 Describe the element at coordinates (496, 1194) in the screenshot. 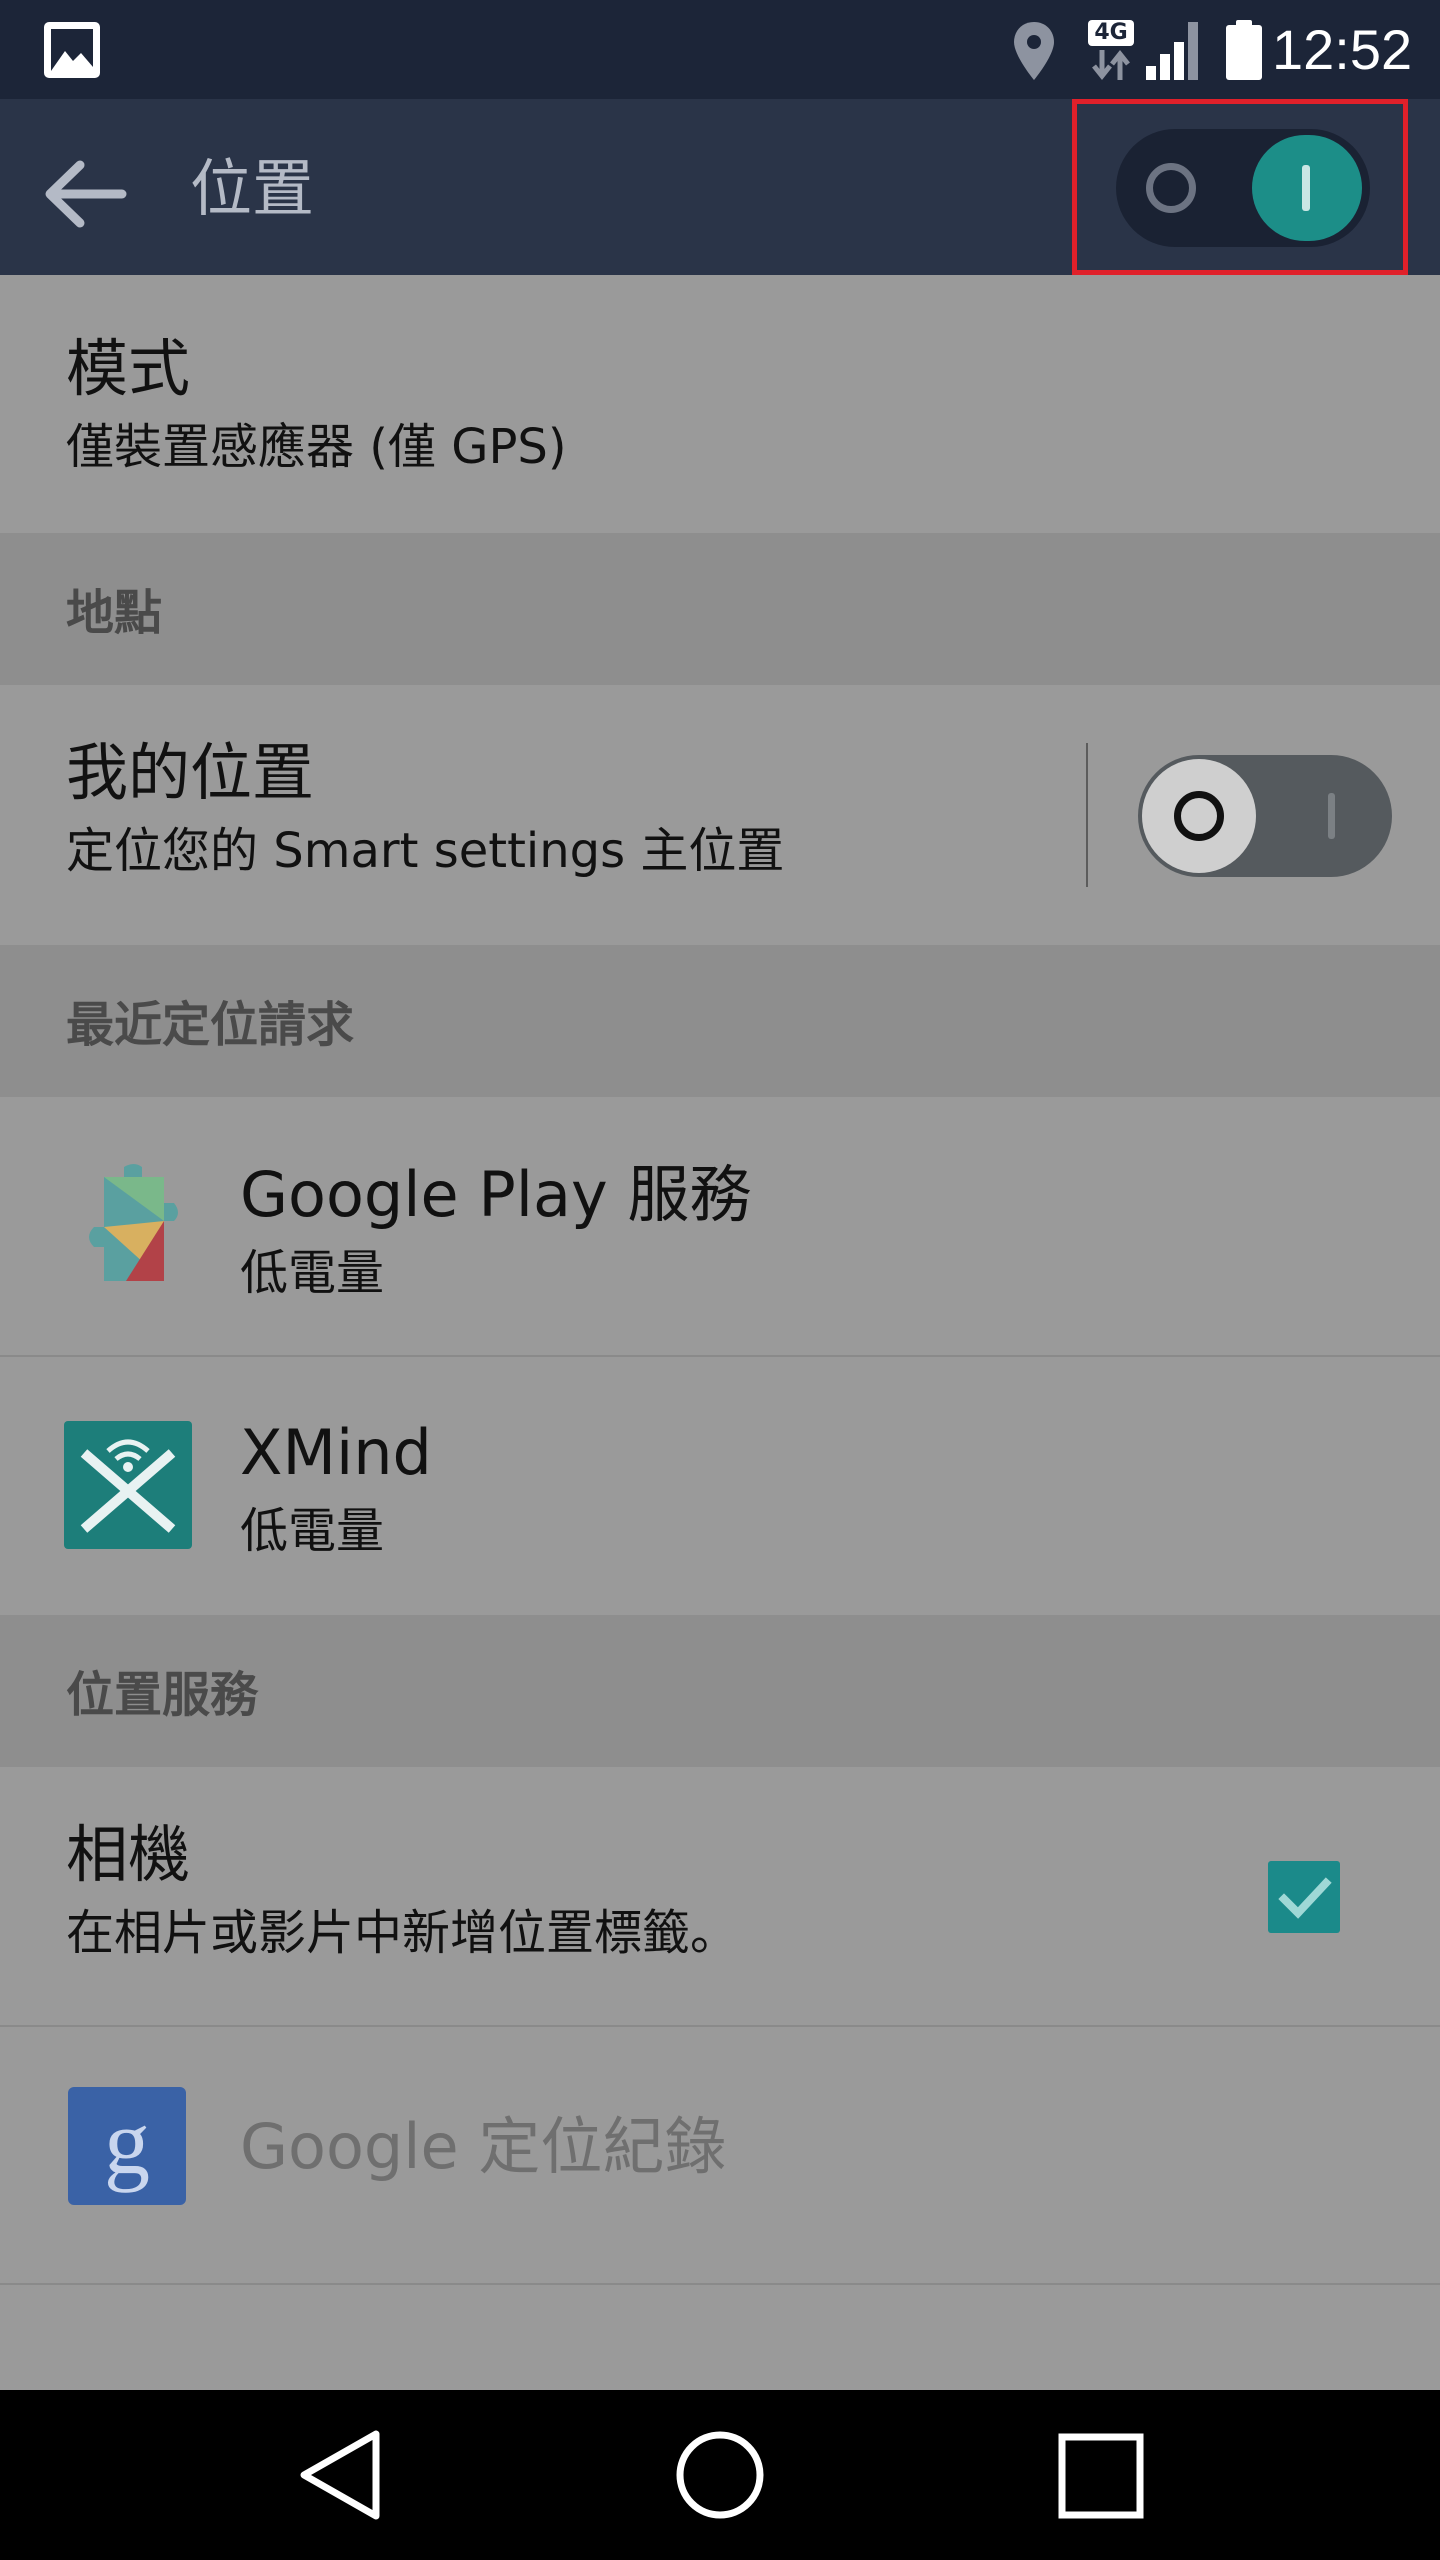

I see `app-name: Google Play 服務` at that location.